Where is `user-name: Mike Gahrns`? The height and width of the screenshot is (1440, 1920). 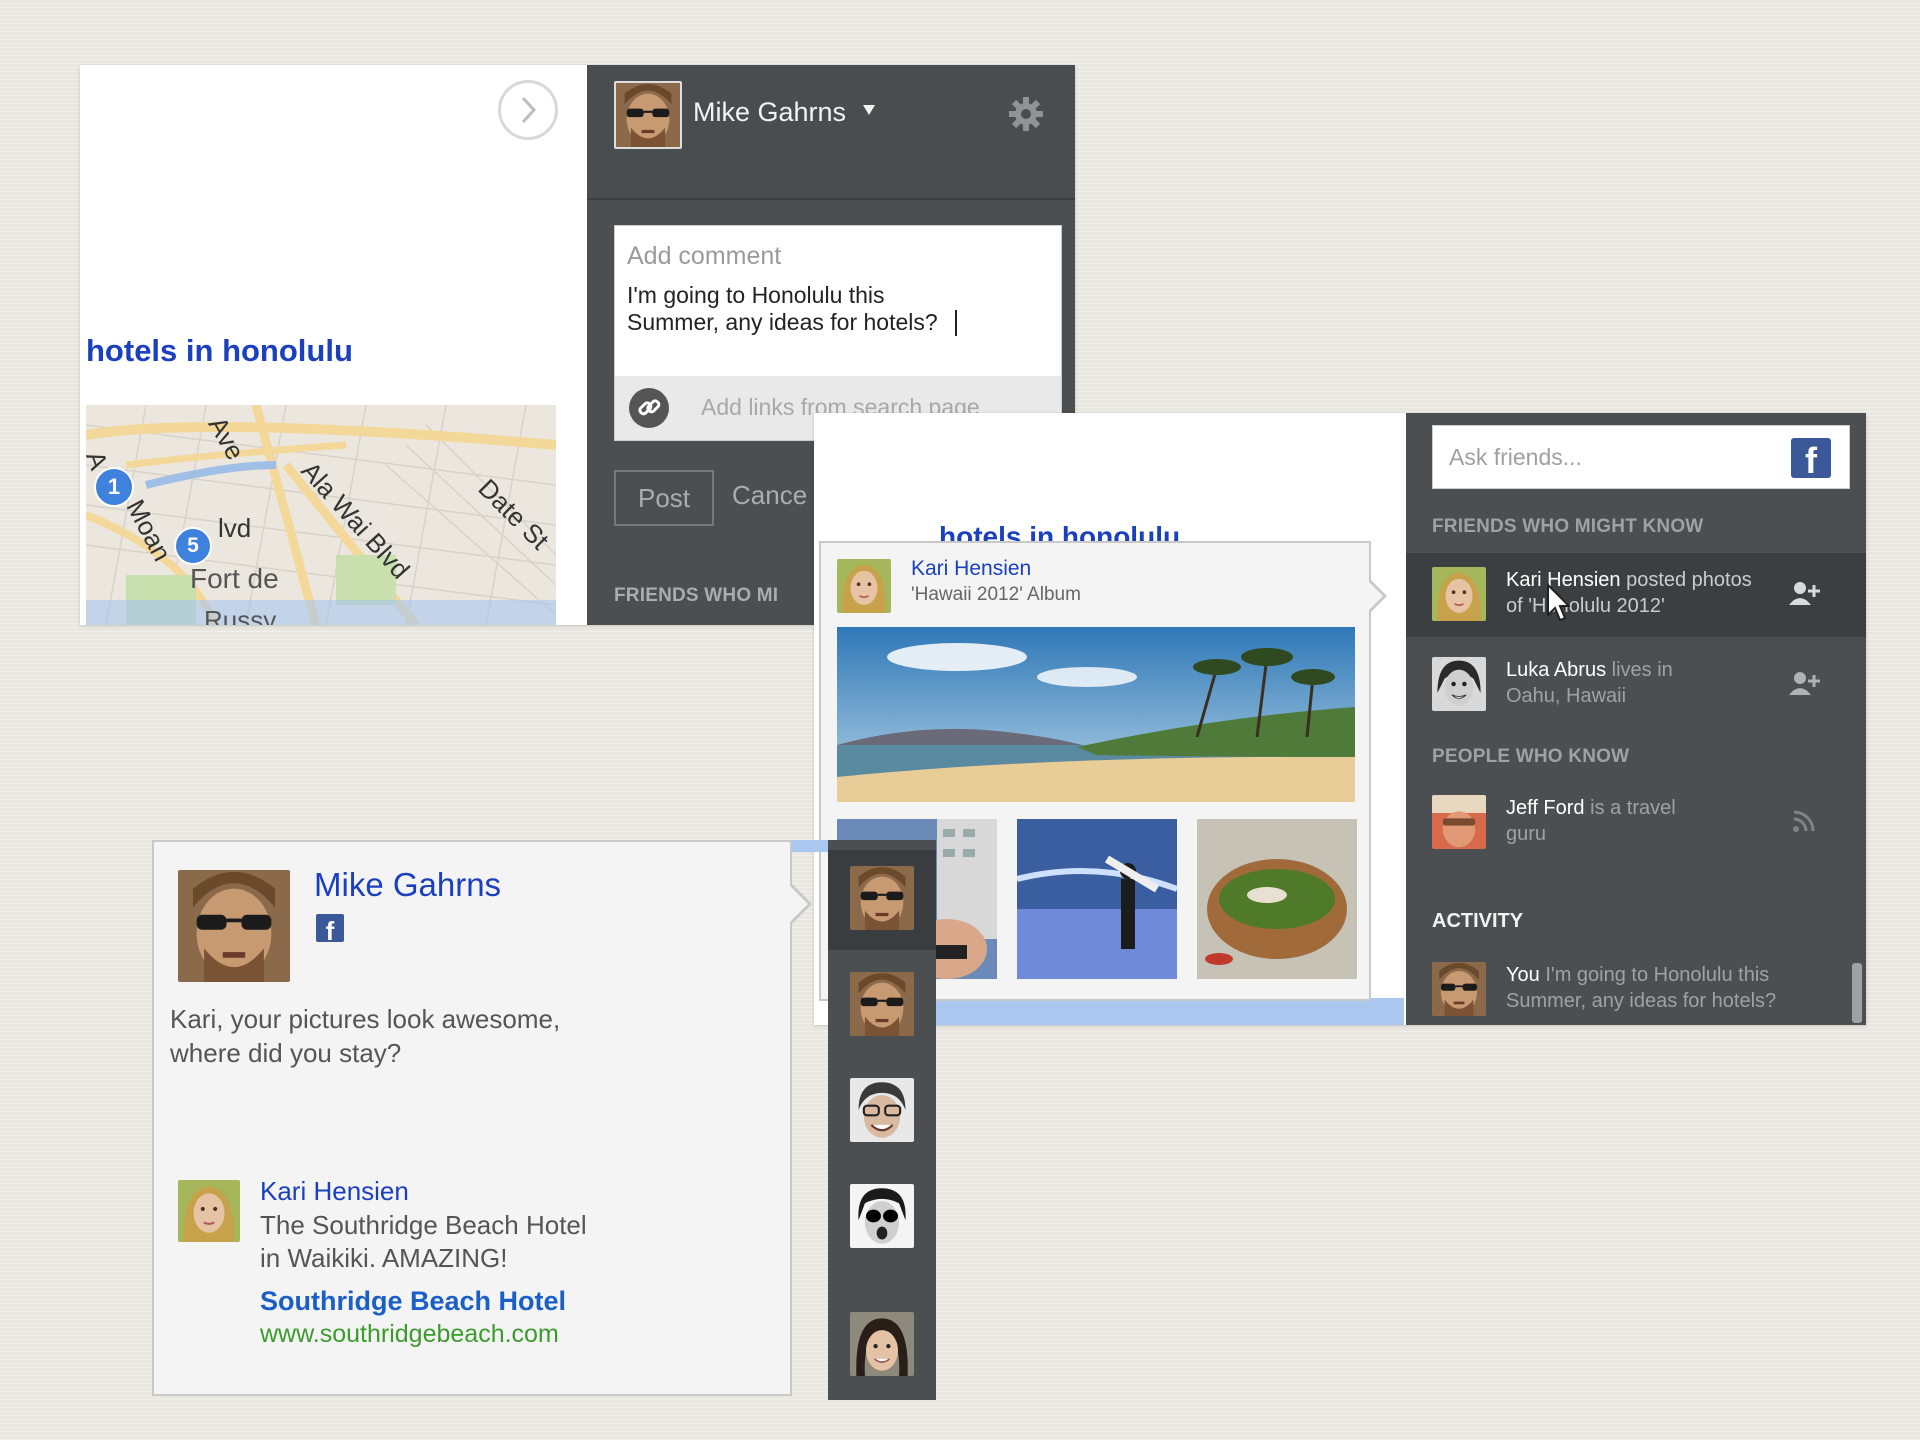 user-name: Mike Gahrns is located at coordinates (769, 112).